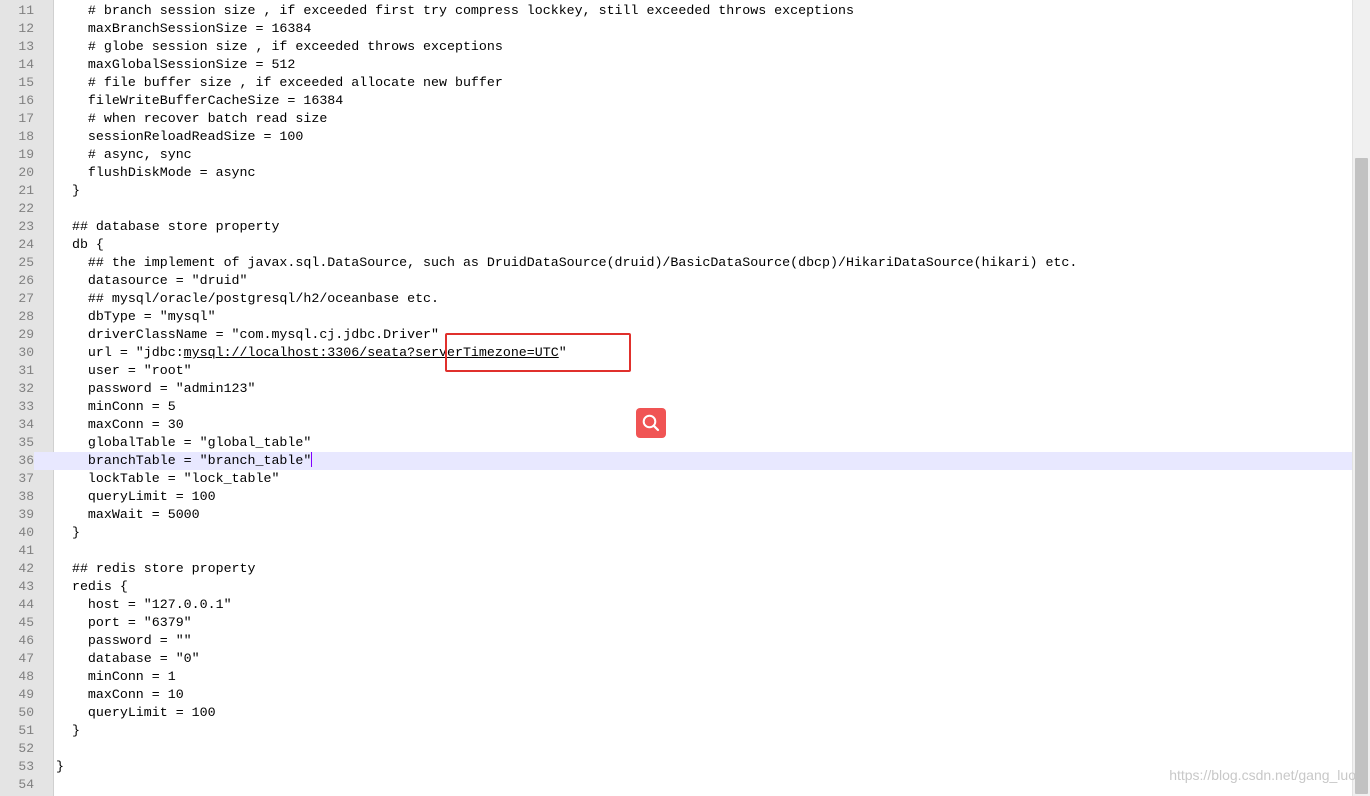 Image resolution: width=1370 pixels, height=796 pixels. Describe the element at coordinates (676, 479) in the screenshot. I see `code-line: 37 lockTable = "lock_table"` at that location.